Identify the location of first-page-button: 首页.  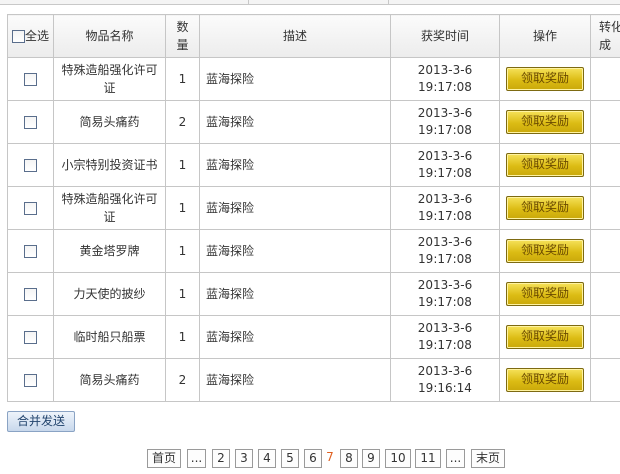
(164, 458).